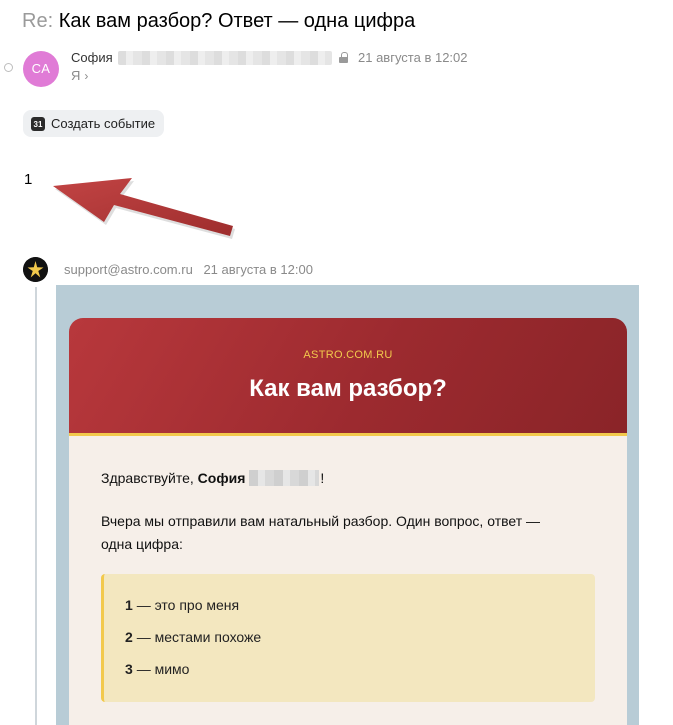  I want to click on reply-date: 21 августа в 12:02, so click(413, 57).